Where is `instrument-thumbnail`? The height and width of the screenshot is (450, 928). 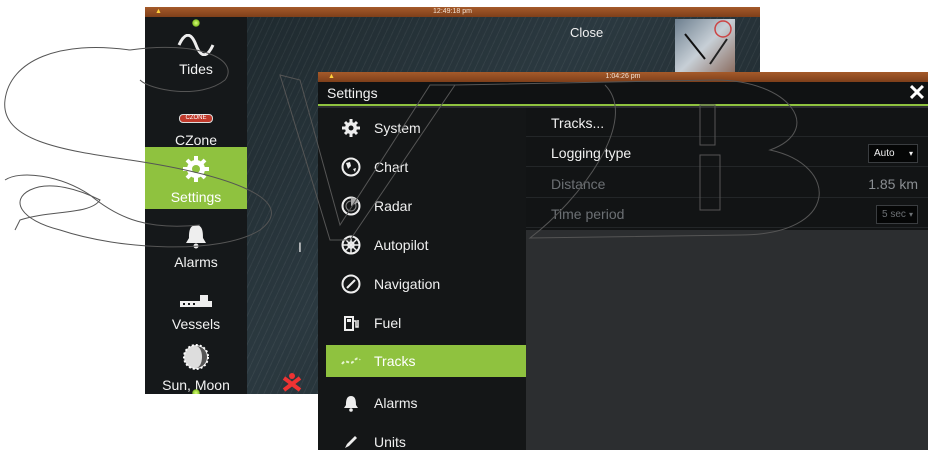
instrument-thumbnail is located at coordinates (705, 46).